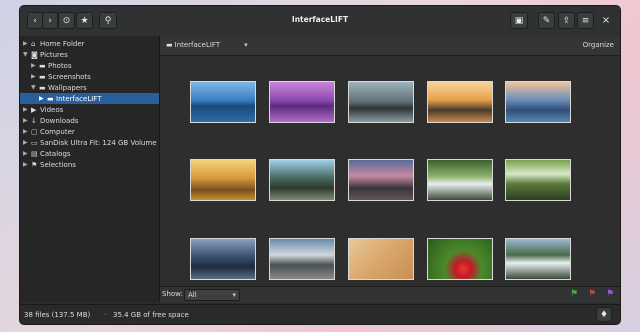 The image size is (640, 332). Describe the element at coordinates (57, 131) in the screenshot. I see `sidebar-item-label: Computer` at that location.